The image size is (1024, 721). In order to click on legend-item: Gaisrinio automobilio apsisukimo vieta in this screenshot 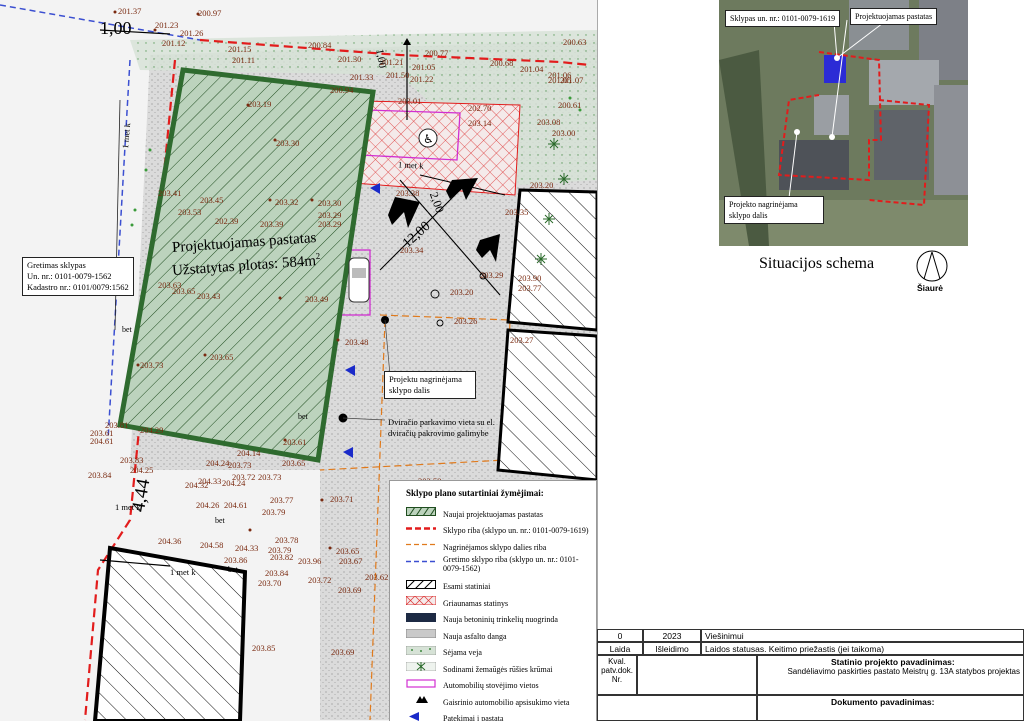, I will do `click(487, 702)`.